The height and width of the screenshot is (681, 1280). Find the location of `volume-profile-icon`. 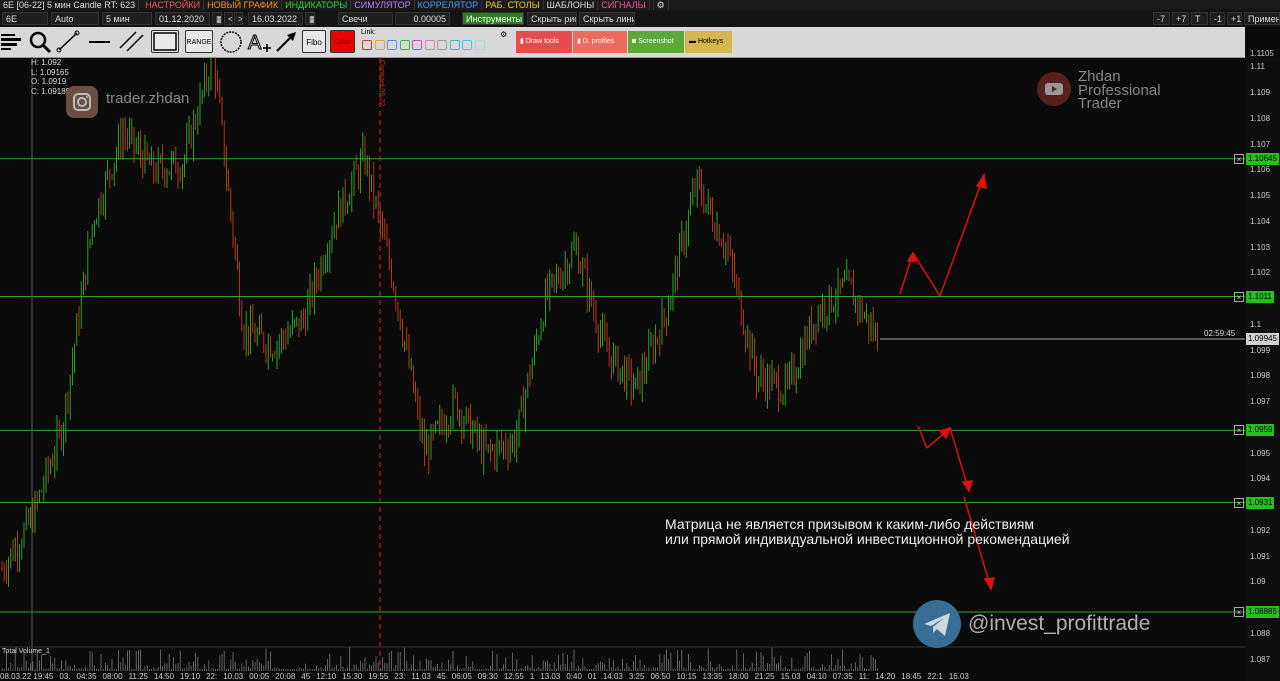

volume-profile-icon is located at coordinates (12, 41).